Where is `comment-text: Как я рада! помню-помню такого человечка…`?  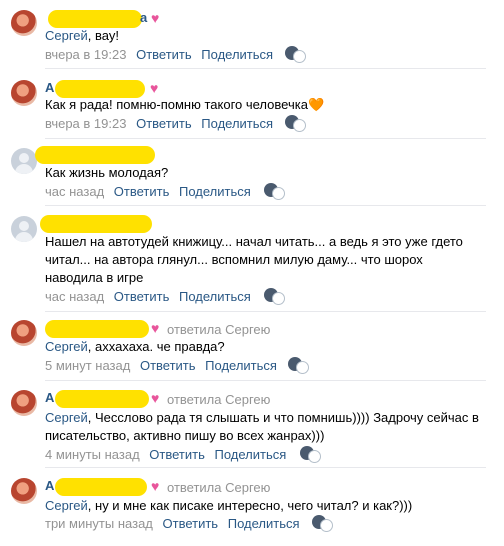
comment-text: Как я рада! помню-помню такого человечка… is located at coordinates (185, 104).